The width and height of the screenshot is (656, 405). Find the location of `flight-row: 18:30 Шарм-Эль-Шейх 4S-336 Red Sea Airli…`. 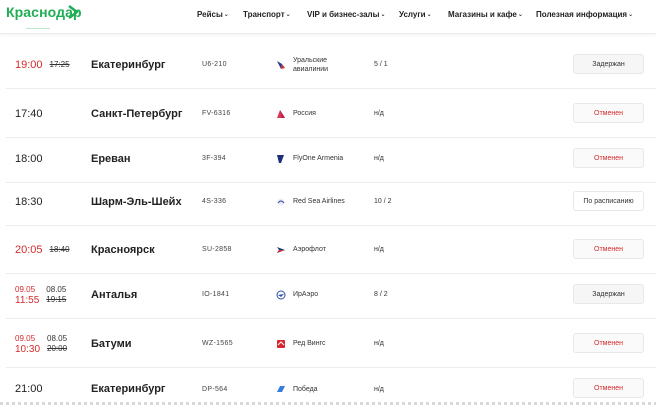

flight-row: 18:30 Шарм-Эль-Шейх 4S-336 Red Sea Airli… is located at coordinates (331, 202).